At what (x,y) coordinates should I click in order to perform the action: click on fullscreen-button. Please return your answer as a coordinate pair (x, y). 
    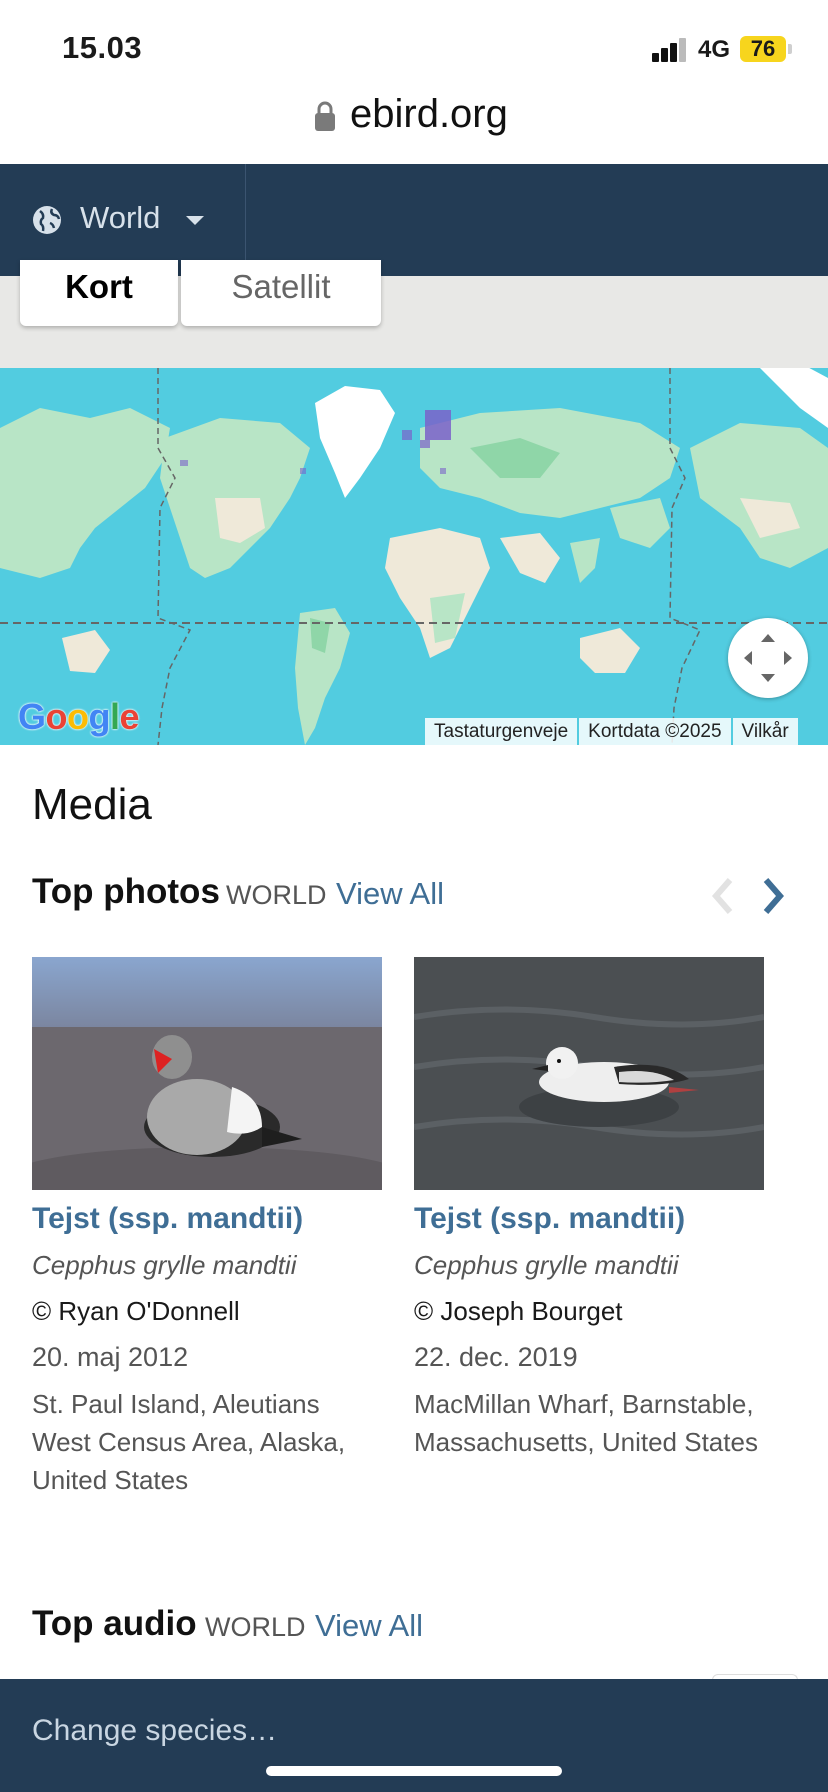
    Looking at the image, I should click on (768, 658).